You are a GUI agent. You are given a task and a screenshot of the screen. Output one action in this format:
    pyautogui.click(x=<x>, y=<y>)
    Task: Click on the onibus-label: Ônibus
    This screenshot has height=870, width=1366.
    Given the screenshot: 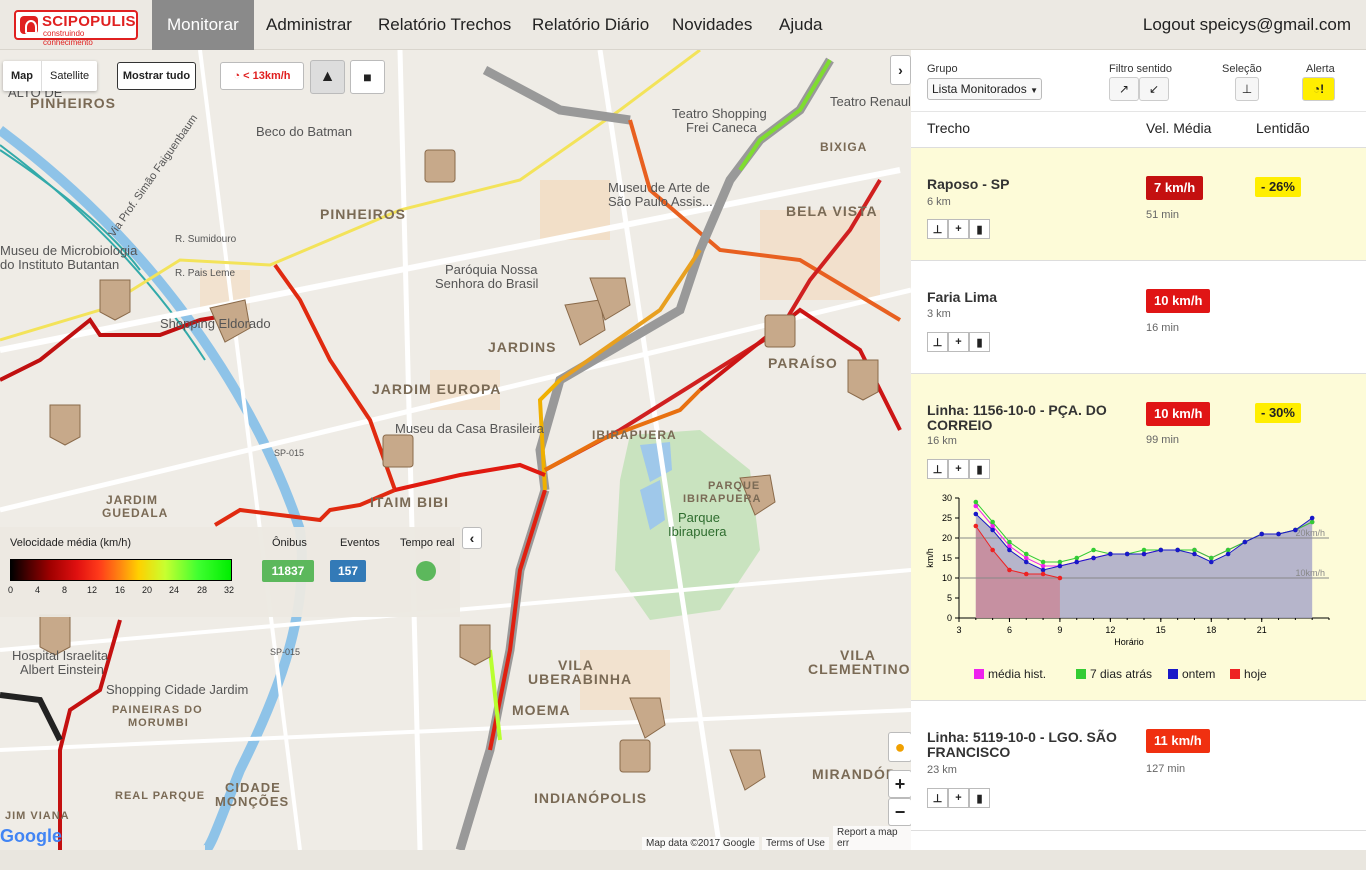 What is the action you would take?
    pyautogui.click(x=289, y=543)
    